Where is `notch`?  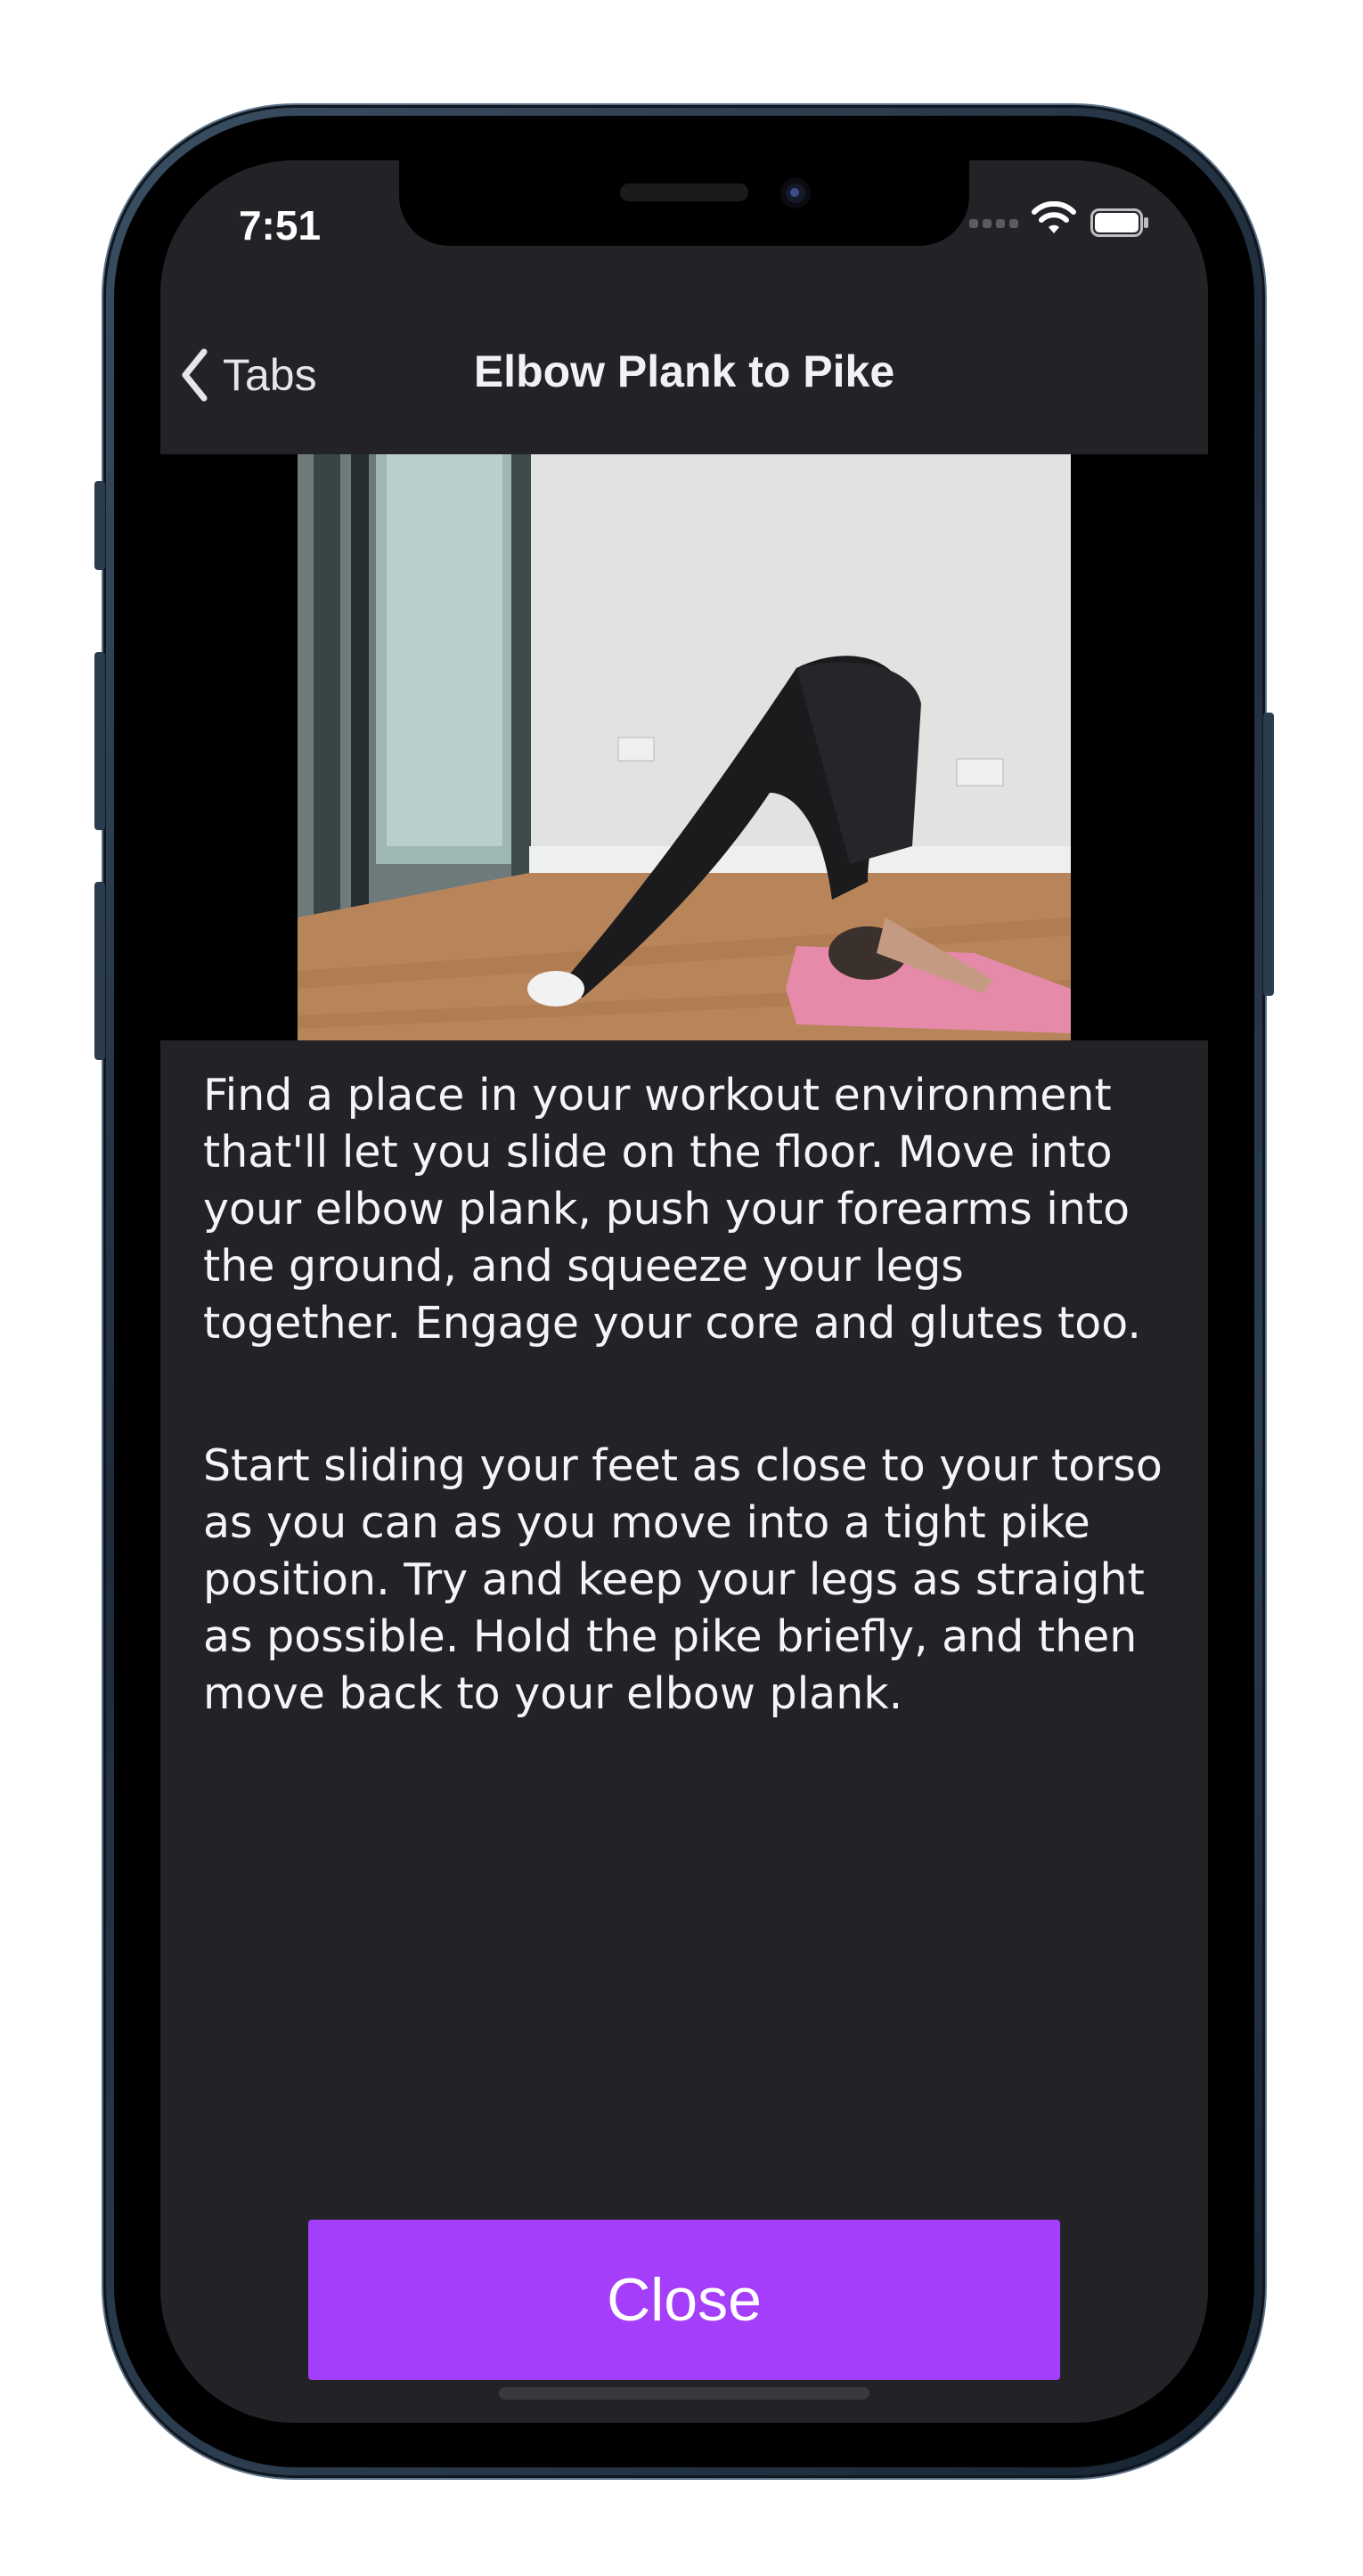 notch is located at coordinates (684, 203).